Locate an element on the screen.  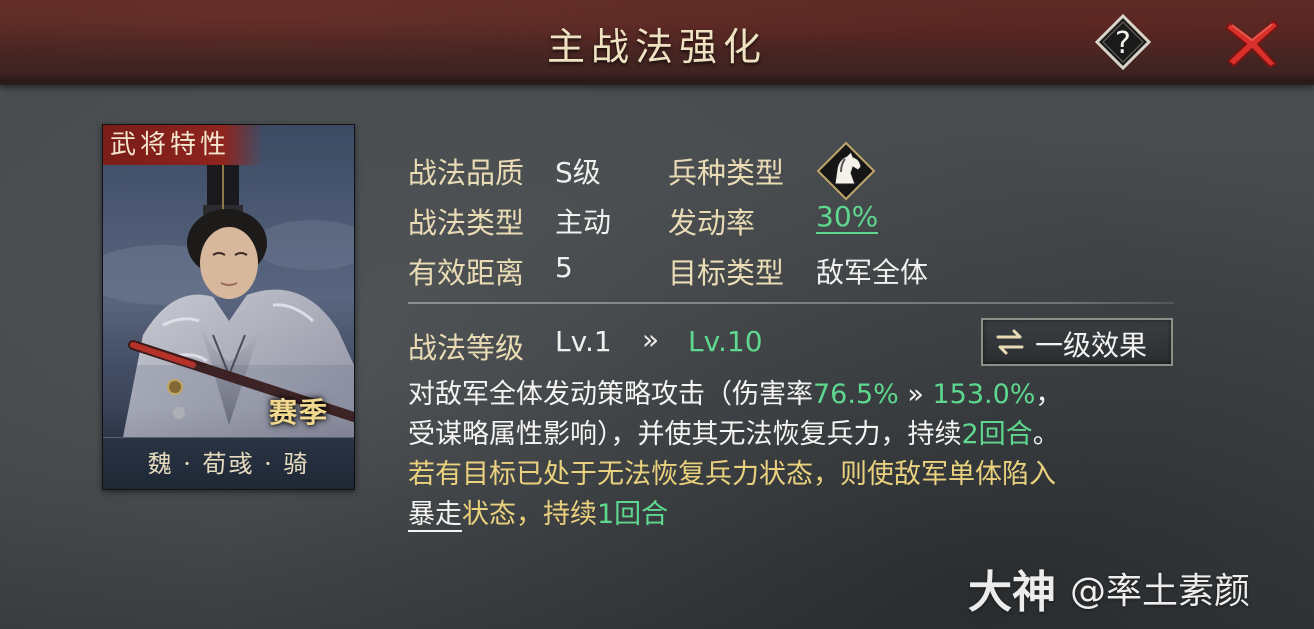
level-effect-button: 一级效果 is located at coordinates (1077, 342).